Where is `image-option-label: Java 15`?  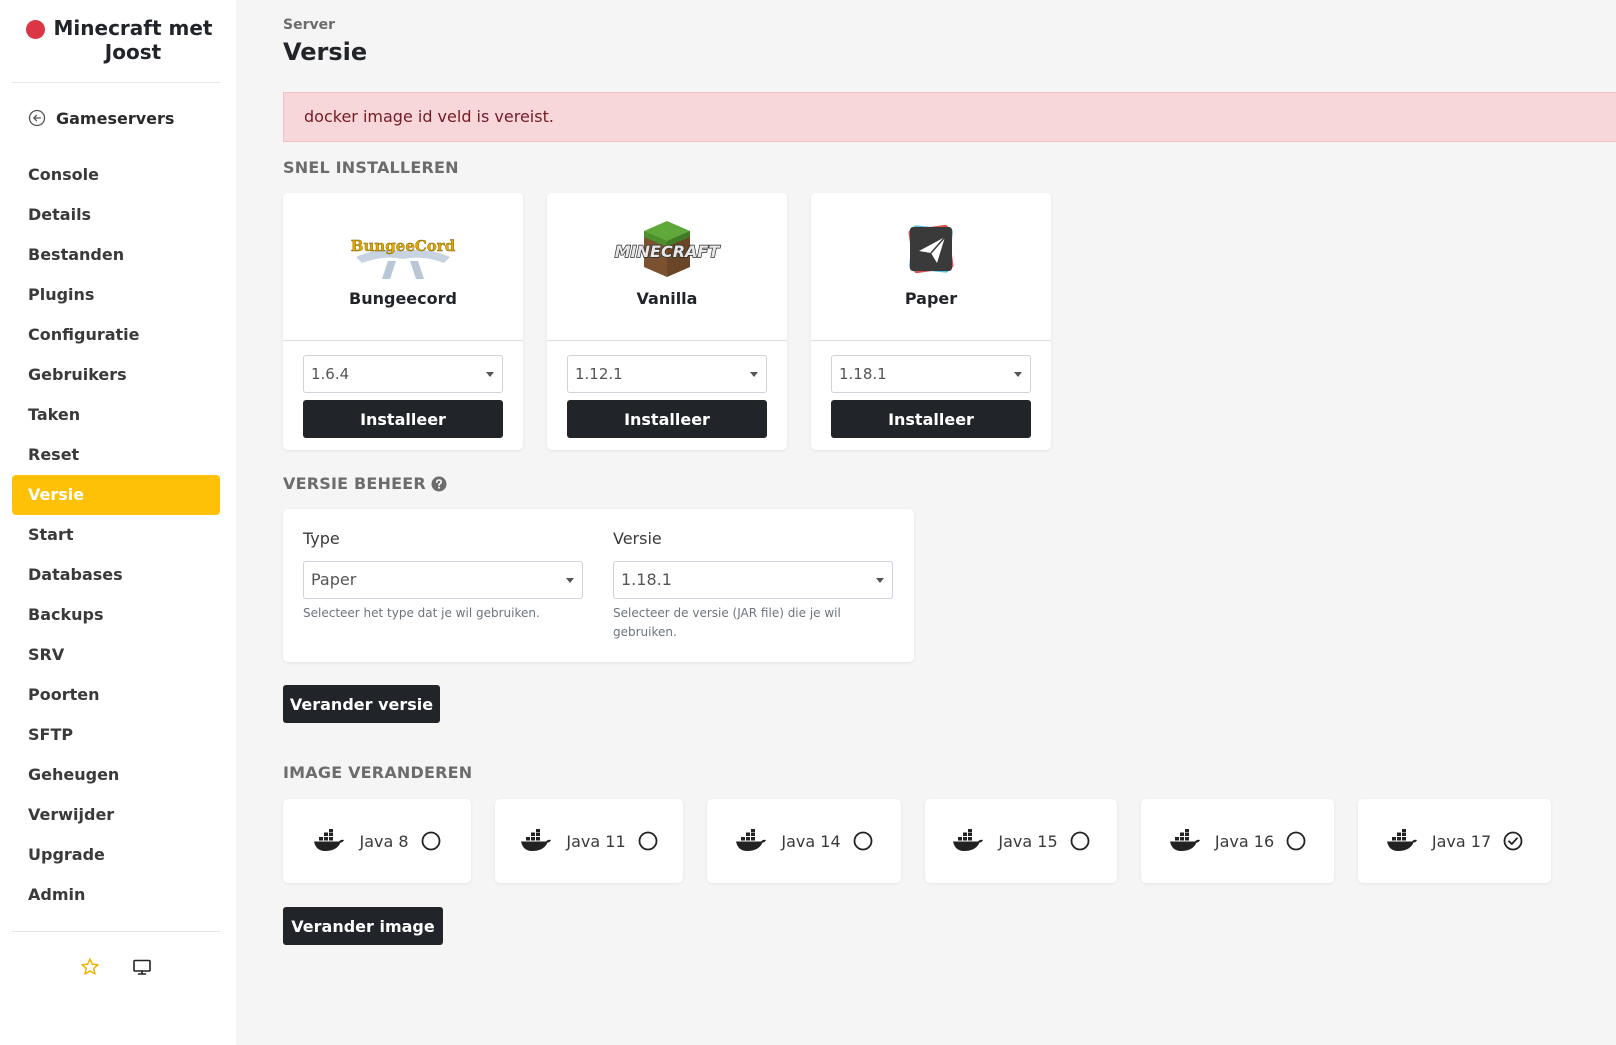 image-option-label: Java 15 is located at coordinates (1028, 841).